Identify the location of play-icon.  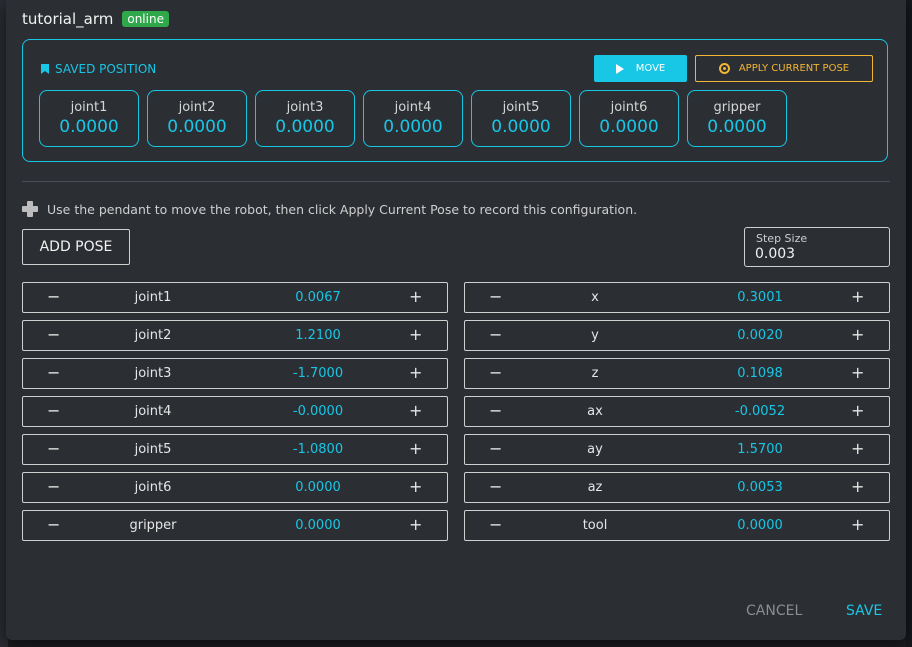
(619, 68).